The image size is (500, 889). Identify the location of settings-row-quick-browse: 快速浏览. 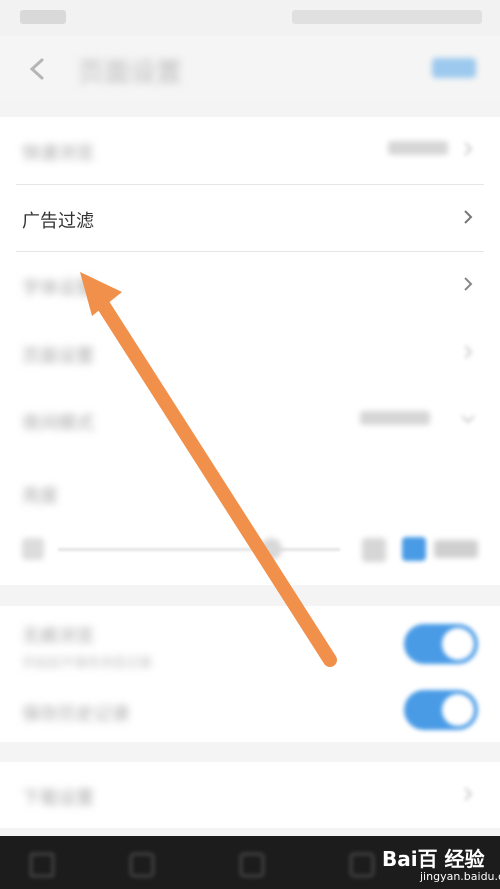
(250, 150).